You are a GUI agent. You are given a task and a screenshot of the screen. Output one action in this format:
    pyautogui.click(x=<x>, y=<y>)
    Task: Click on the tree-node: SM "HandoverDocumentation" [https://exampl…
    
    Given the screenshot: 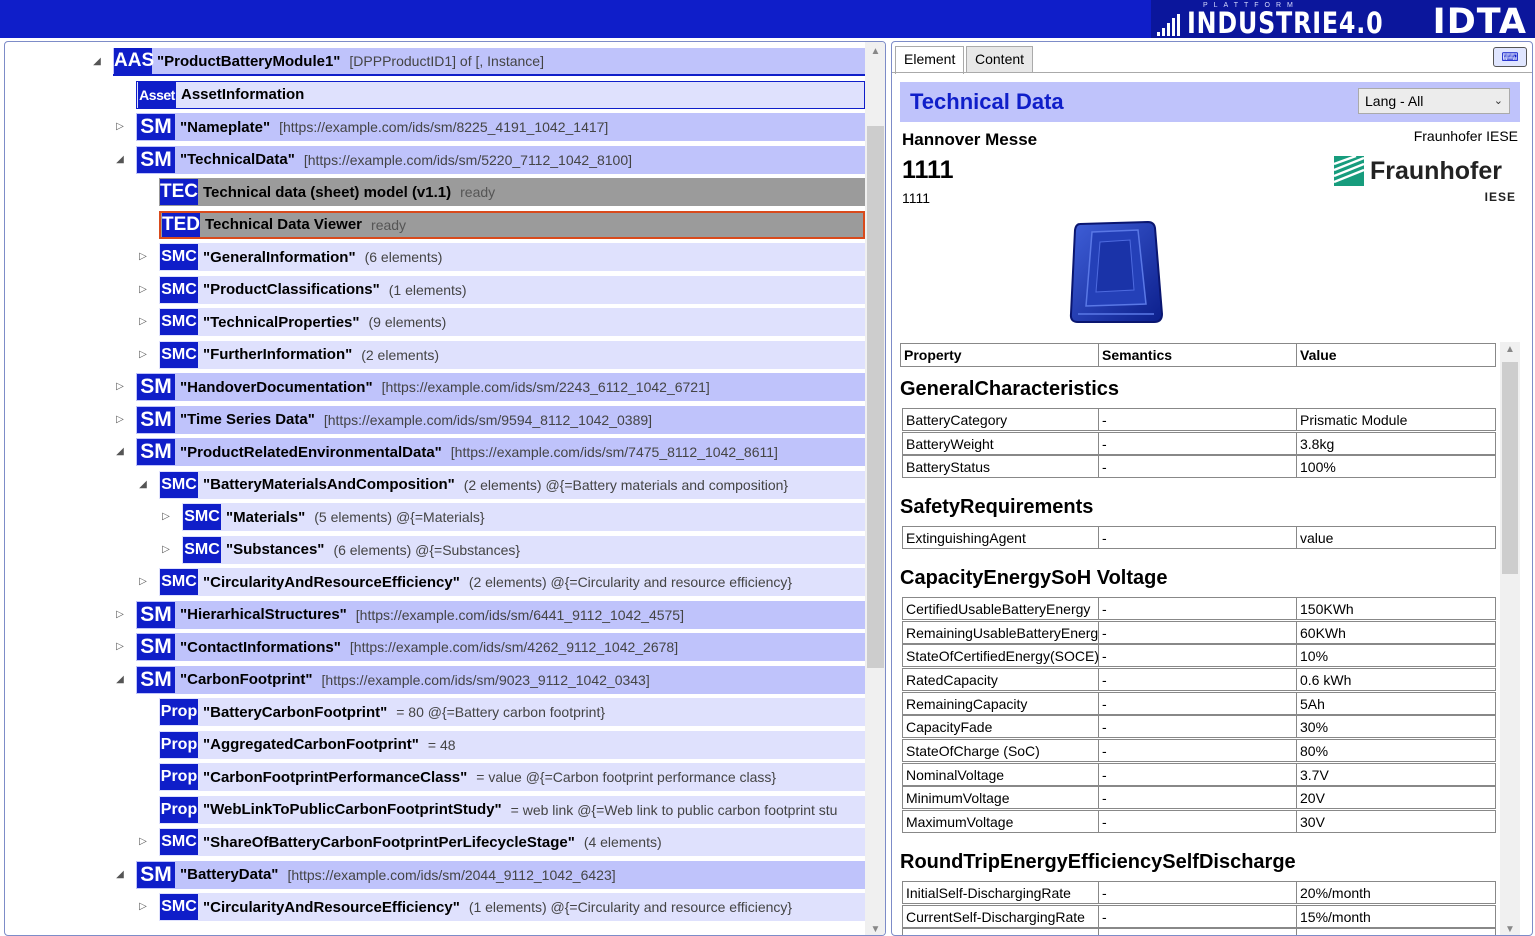 What is the action you would take?
    pyautogui.click(x=500, y=387)
    